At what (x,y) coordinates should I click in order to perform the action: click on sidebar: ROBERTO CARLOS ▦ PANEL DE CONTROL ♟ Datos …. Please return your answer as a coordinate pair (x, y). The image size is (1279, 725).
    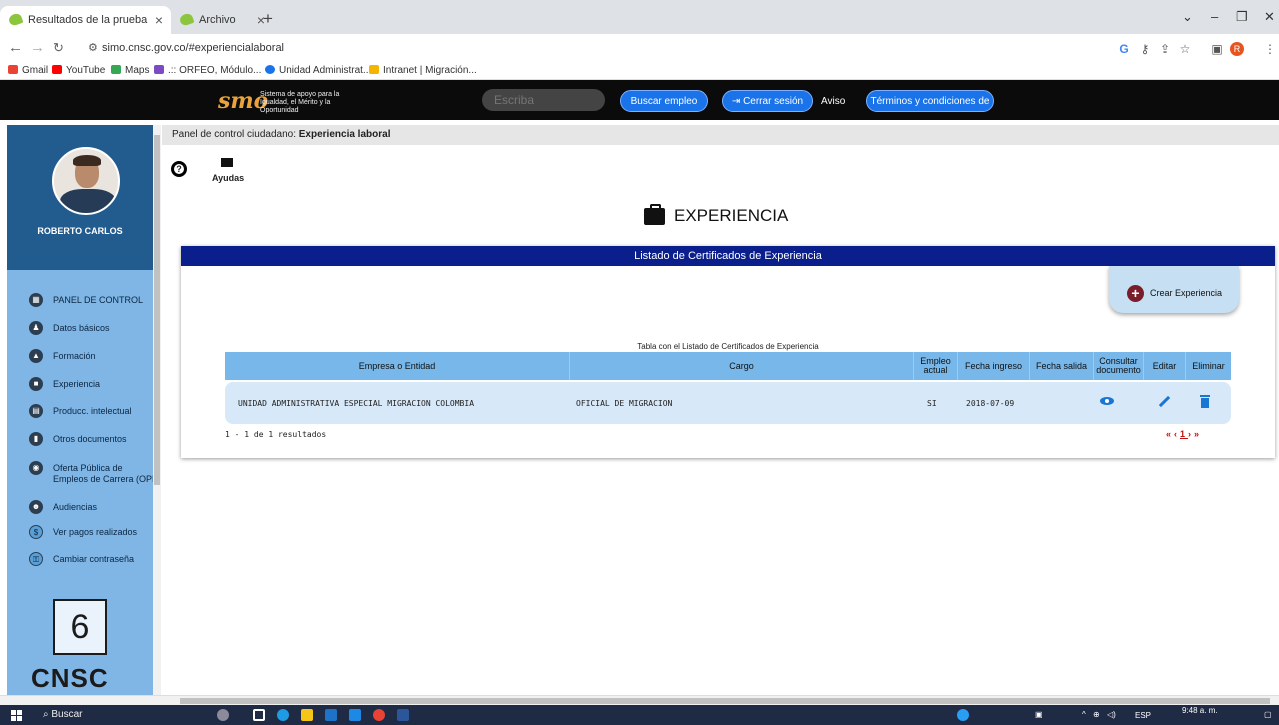
    Looking at the image, I should click on (80, 410).